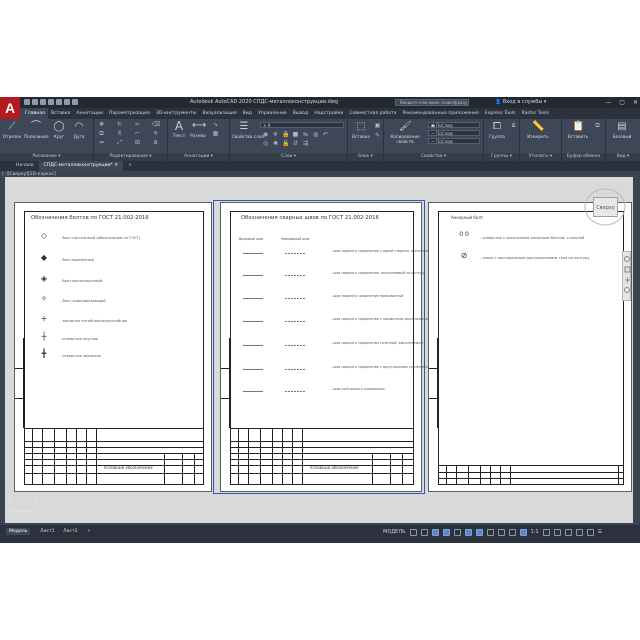  I want to click on tab-annotate: Аннотации, so click(89, 113).